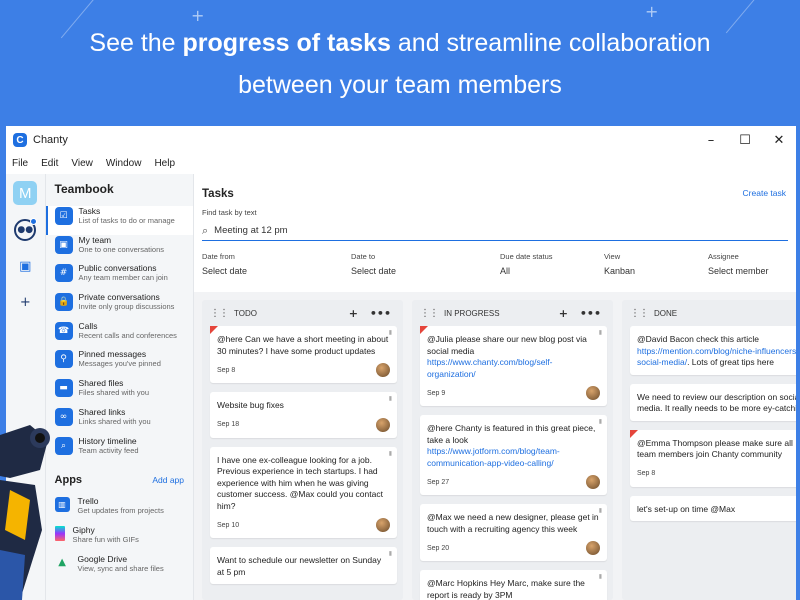 Image resolution: width=800 pixels, height=600 pixels. I want to click on column-title: IN PROGRESS, so click(472, 313).